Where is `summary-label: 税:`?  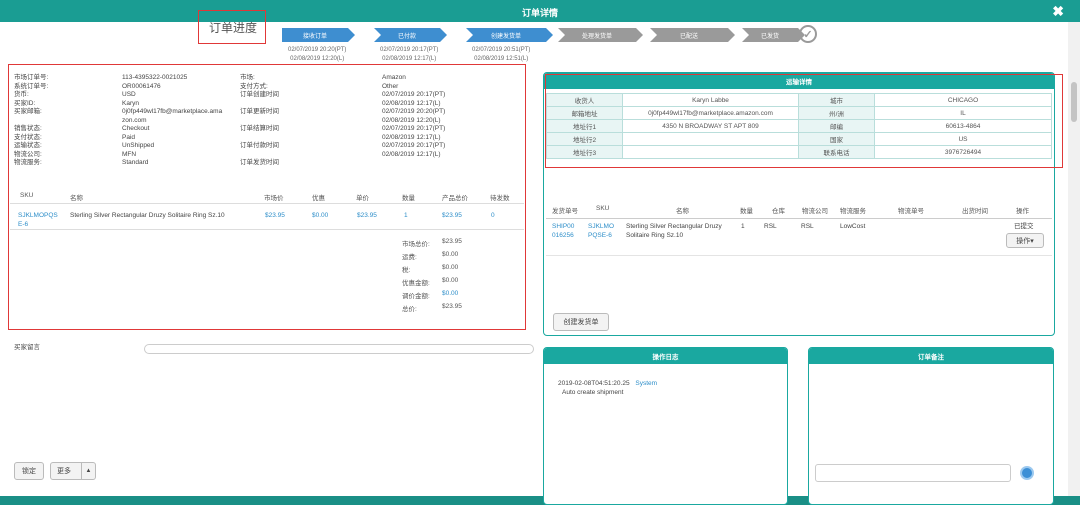 summary-label: 税: is located at coordinates (406, 270).